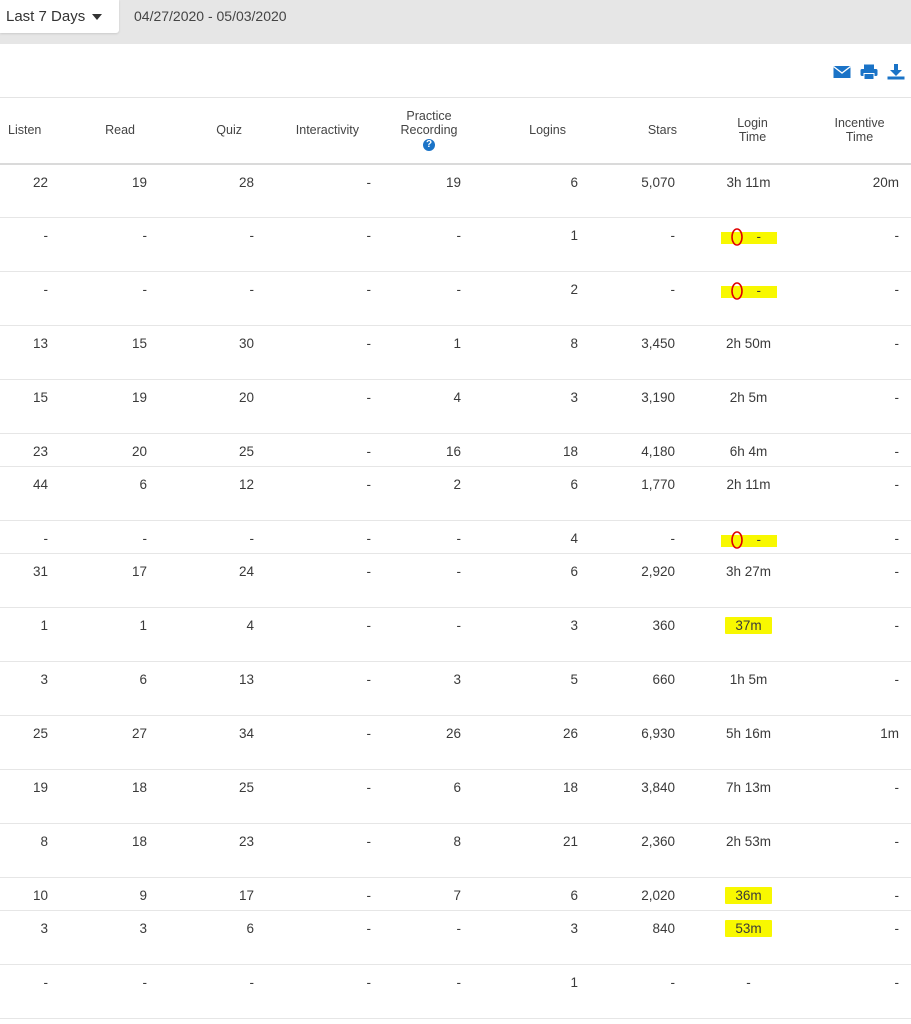 The width and height of the screenshot is (911, 1024). What do you see at coordinates (139, 733) in the screenshot?
I see `cell-value: 27` at bounding box center [139, 733].